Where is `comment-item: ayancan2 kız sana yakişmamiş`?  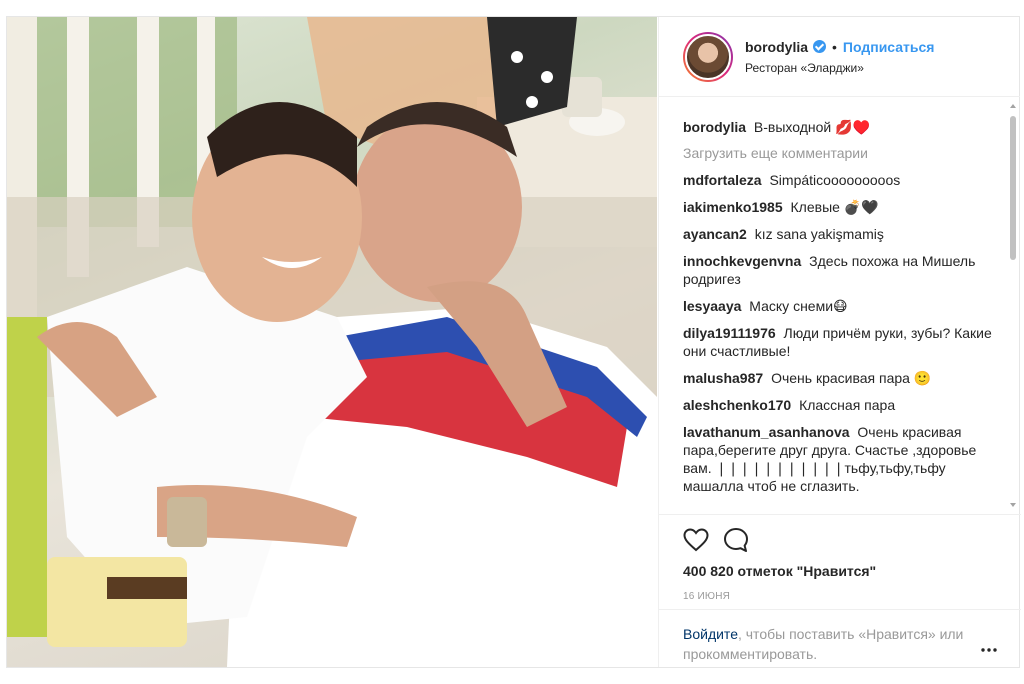 comment-item: ayancan2 kız sana yakişmamiş is located at coordinates (844, 234).